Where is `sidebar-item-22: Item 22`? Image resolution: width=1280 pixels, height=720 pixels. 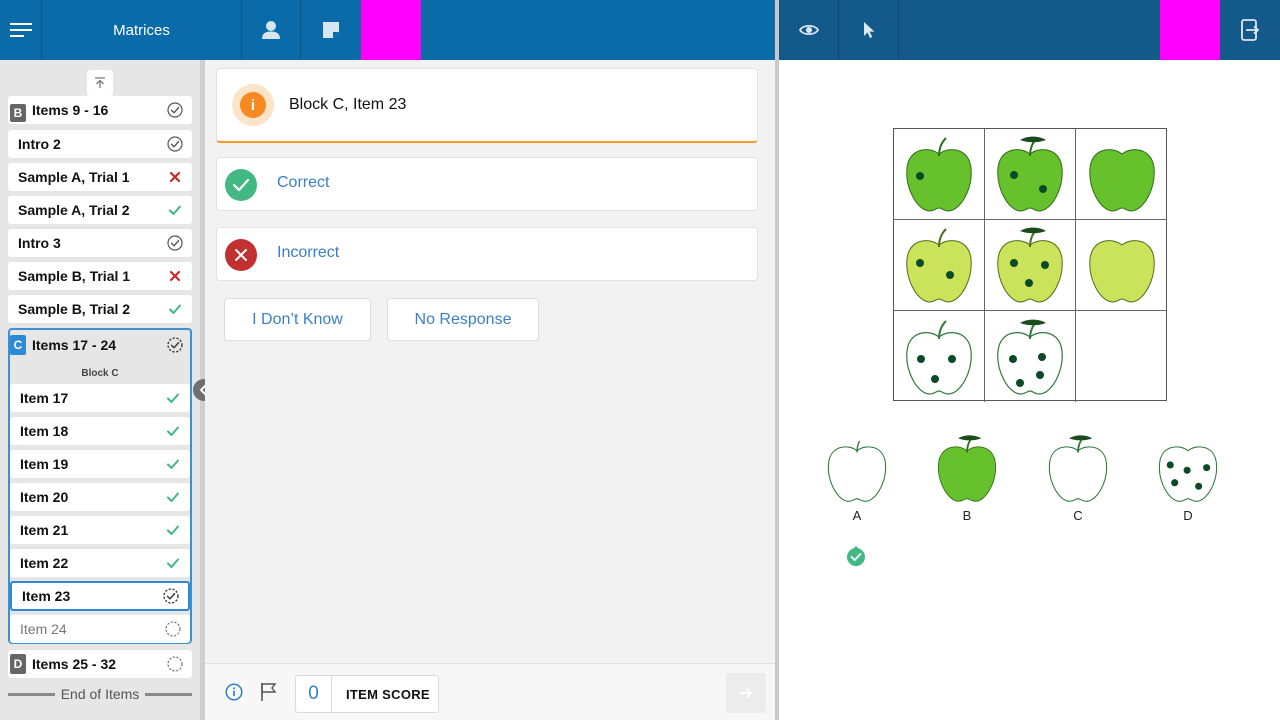
sidebar-item-22: Item 22 is located at coordinates (100, 563).